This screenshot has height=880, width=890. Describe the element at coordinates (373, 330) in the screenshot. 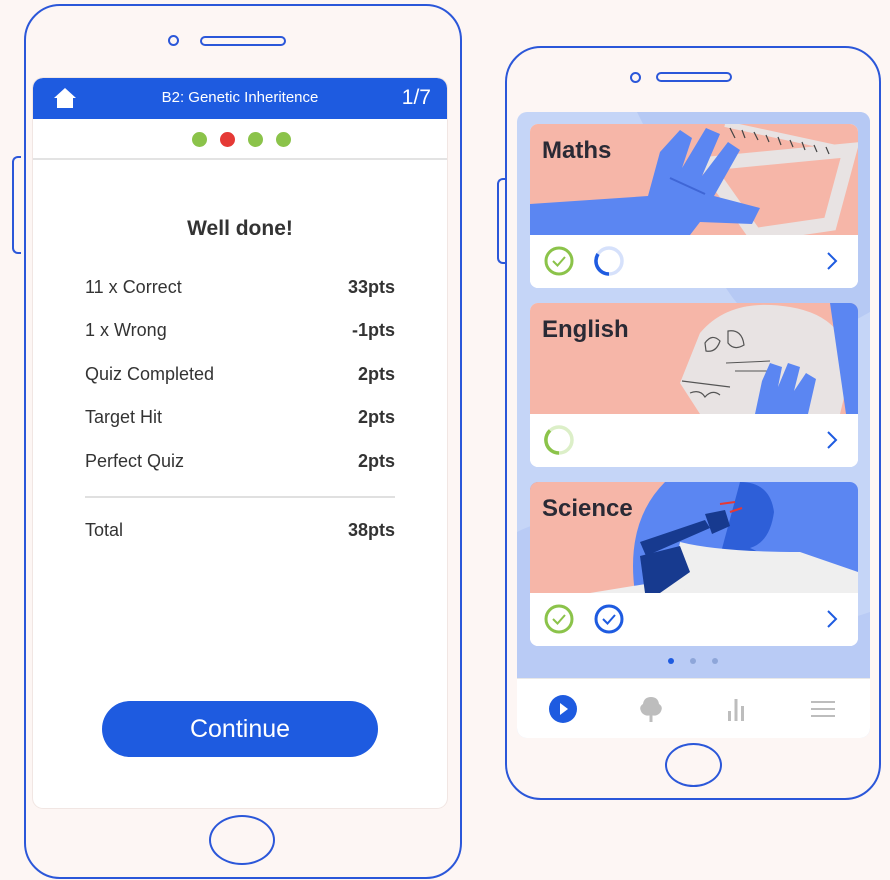

I see `score-points: -1pts` at that location.